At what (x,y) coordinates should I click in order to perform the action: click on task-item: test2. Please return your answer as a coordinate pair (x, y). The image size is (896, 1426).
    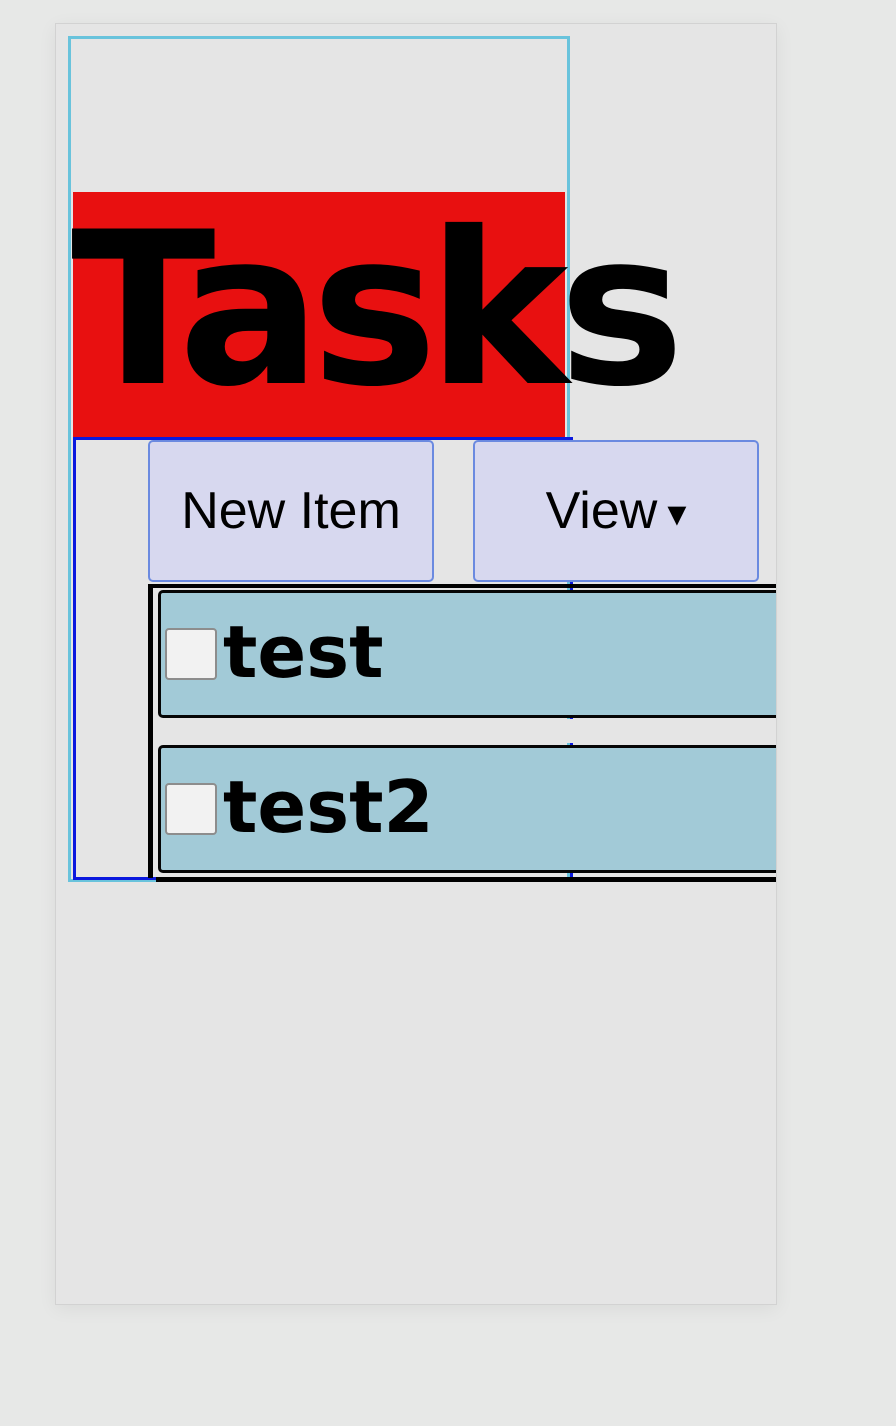
    Looking at the image, I should click on (467, 809).